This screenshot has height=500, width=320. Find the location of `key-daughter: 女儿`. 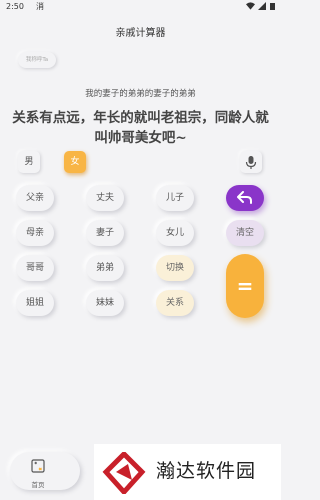

key-daughter: 女儿 is located at coordinates (175, 233).